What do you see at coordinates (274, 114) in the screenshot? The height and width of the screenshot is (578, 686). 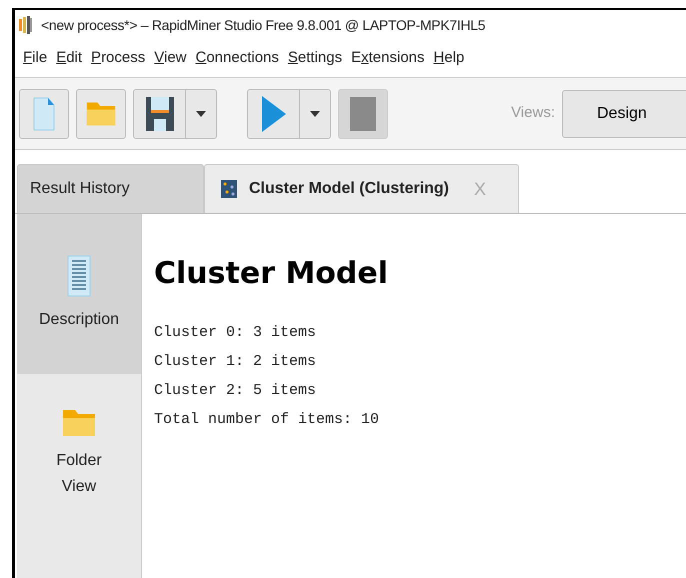 I see `play-icon` at bounding box center [274, 114].